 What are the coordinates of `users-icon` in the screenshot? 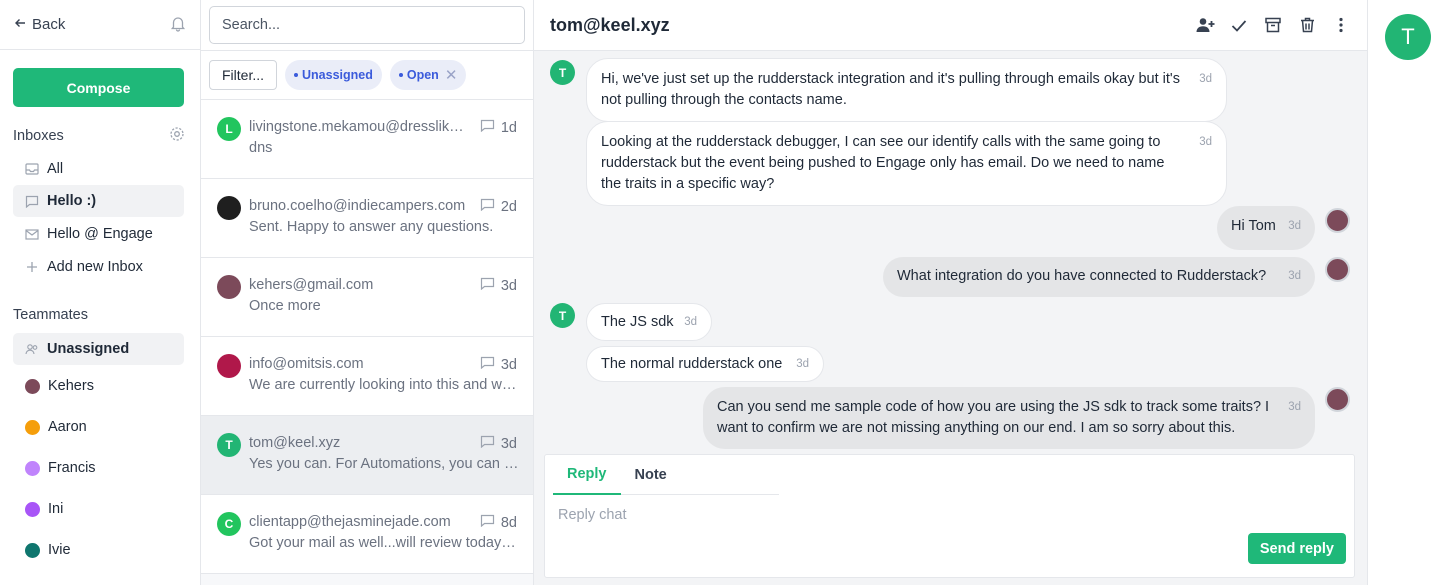 It's located at (32, 349).